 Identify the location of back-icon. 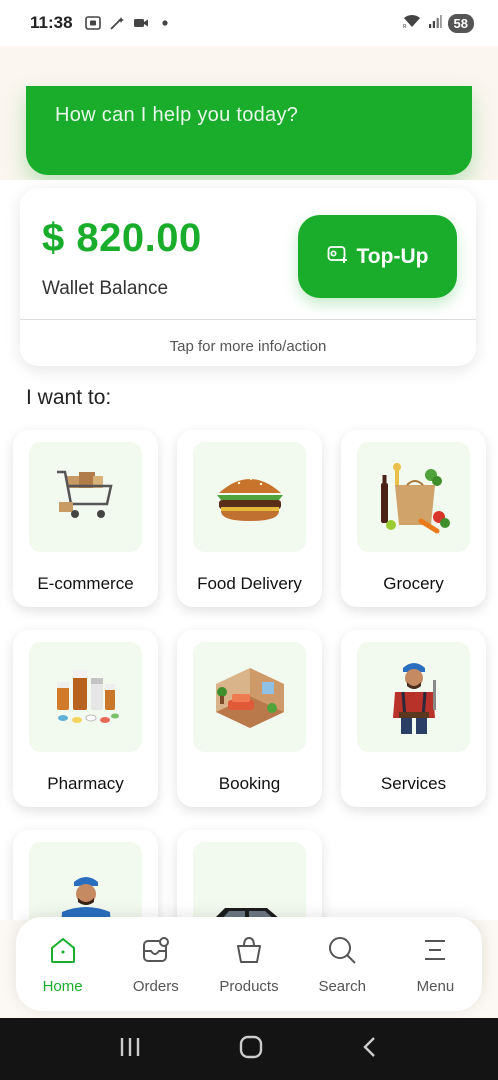
(370, 1049).